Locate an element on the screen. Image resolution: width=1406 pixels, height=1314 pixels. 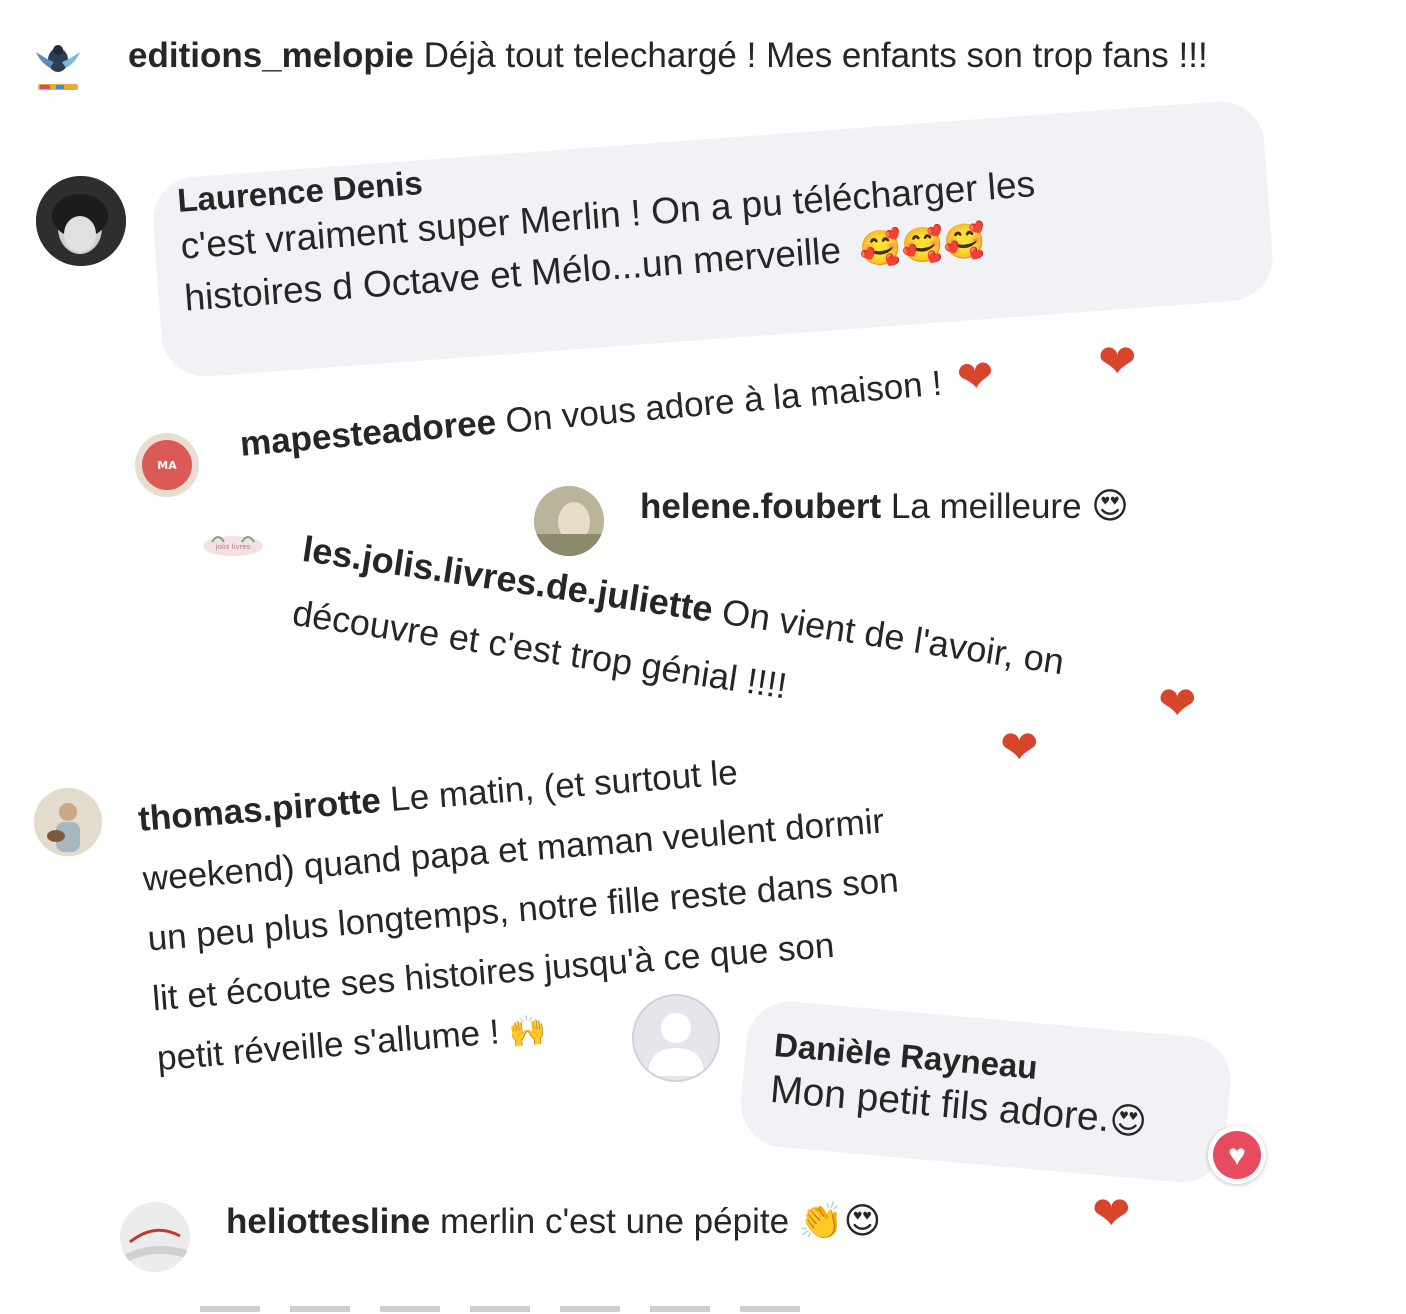
heart-icon: ♥ is located at coordinates (1237, 1155).